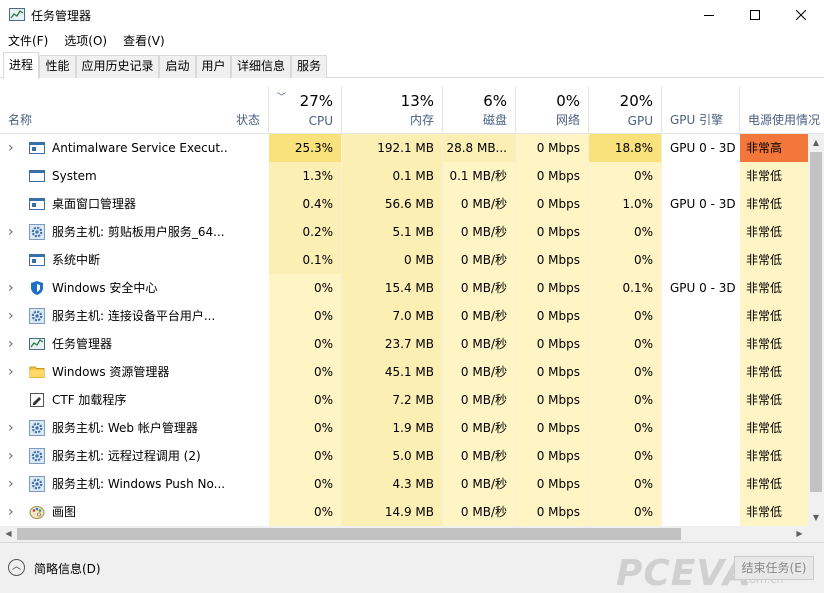 The height and width of the screenshot is (593, 824). I want to click on title-bar: 任务管理器, so click(412, 15).